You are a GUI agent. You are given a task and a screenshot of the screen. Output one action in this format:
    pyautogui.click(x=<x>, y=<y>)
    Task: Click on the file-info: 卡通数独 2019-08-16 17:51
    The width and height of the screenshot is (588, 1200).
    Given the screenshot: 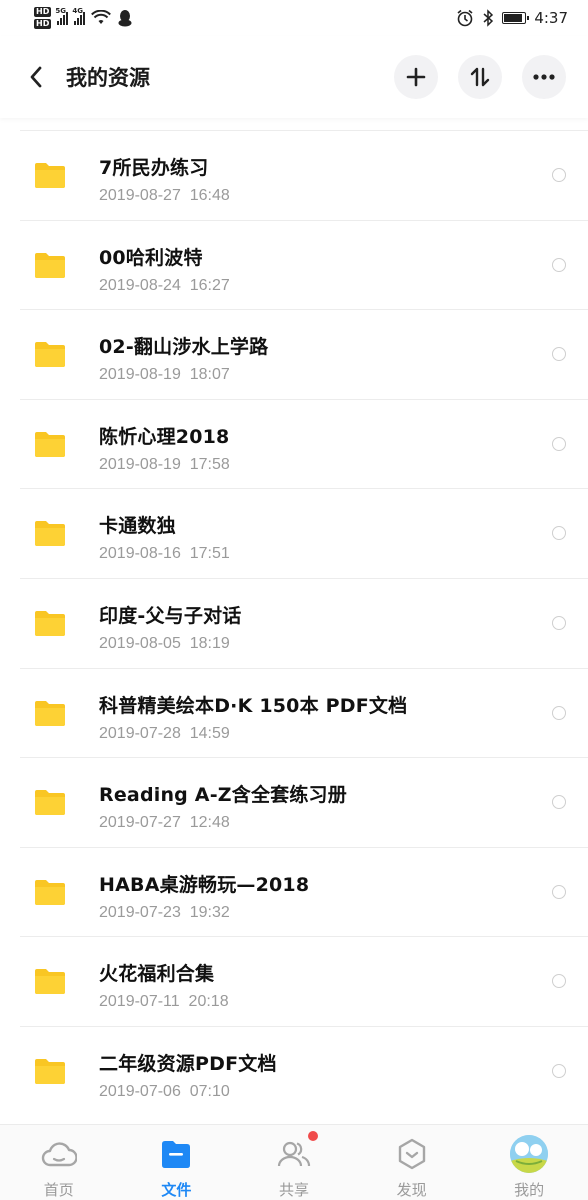 What is the action you would take?
    pyautogui.click(x=164, y=537)
    